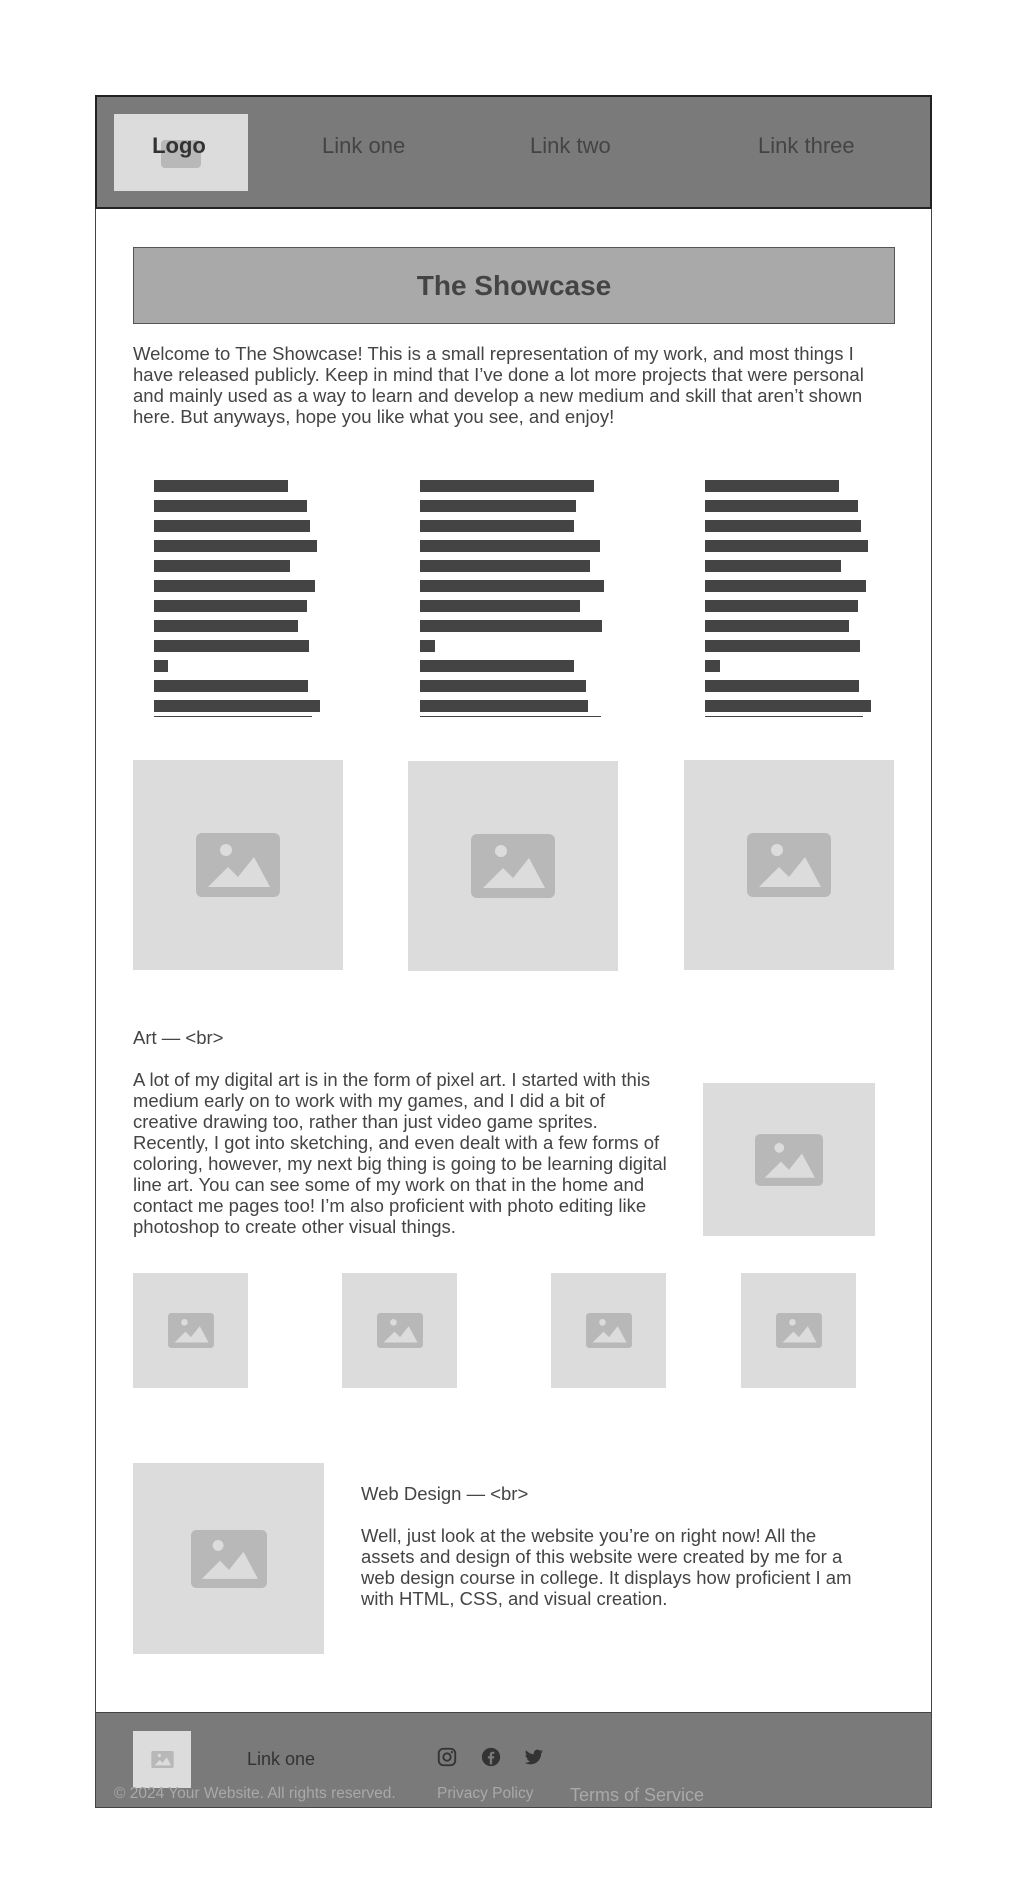 This screenshot has height=1901, width=1024. I want to click on footer-logo, so click(162, 1759).